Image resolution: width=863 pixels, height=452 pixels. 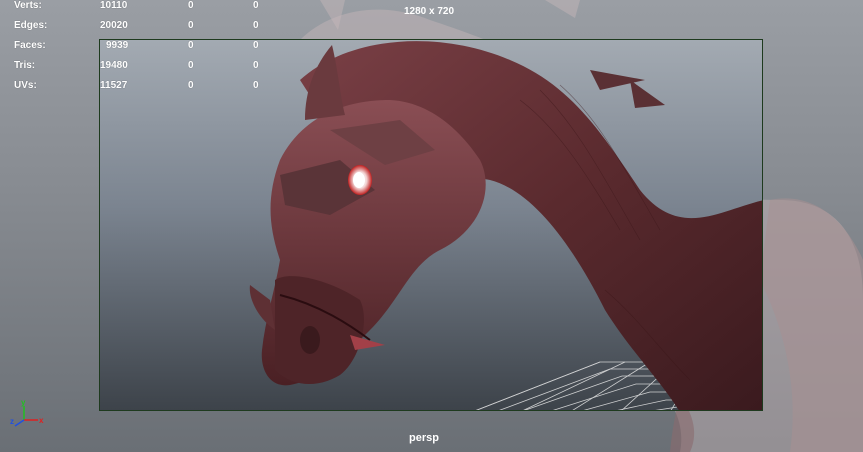 I want to click on axis-gizmo-icon: y x z, so click(x=28, y=415).